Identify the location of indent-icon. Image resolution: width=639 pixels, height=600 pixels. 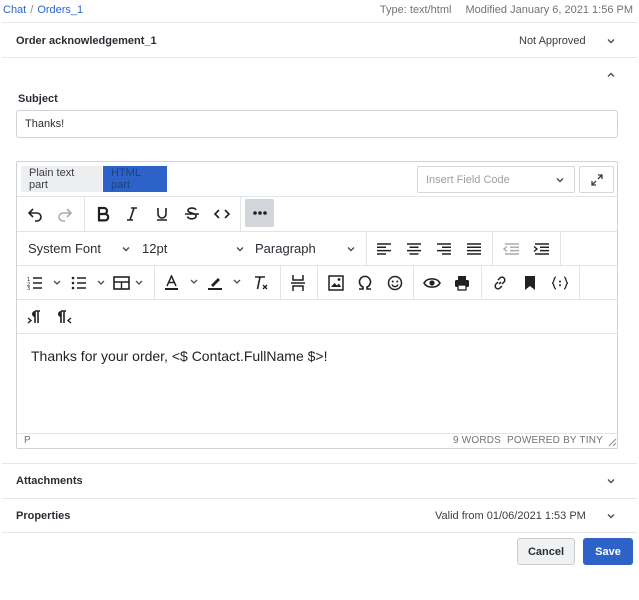
(541, 249).